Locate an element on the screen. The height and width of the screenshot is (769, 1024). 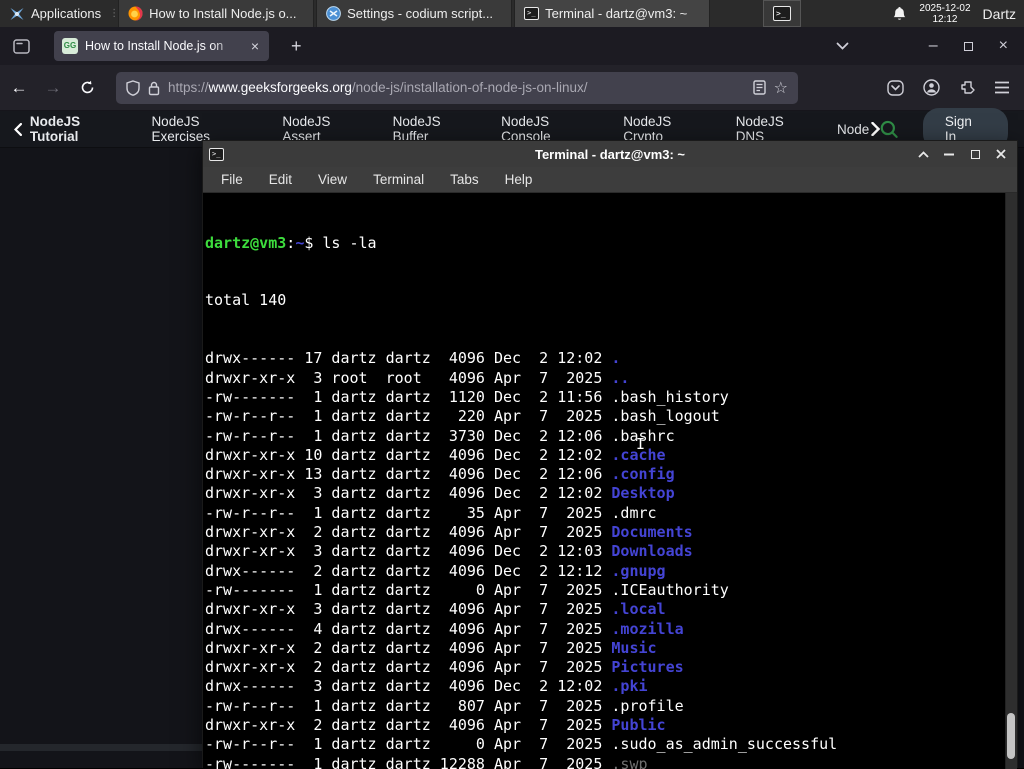
panel-terminal-launcher: >_ is located at coordinates (782, 13).